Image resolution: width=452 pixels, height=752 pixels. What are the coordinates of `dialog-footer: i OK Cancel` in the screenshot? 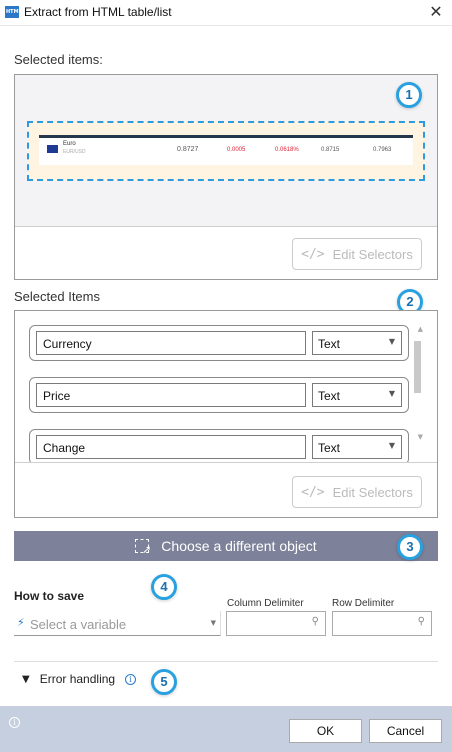 It's located at (226, 729).